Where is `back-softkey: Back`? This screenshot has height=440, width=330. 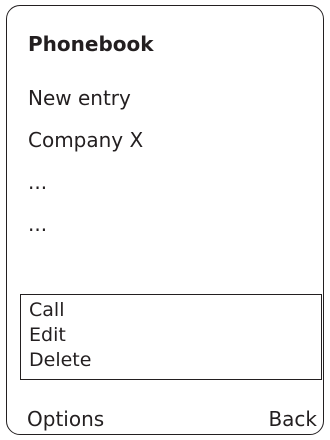
back-softkey: Back is located at coordinates (292, 419).